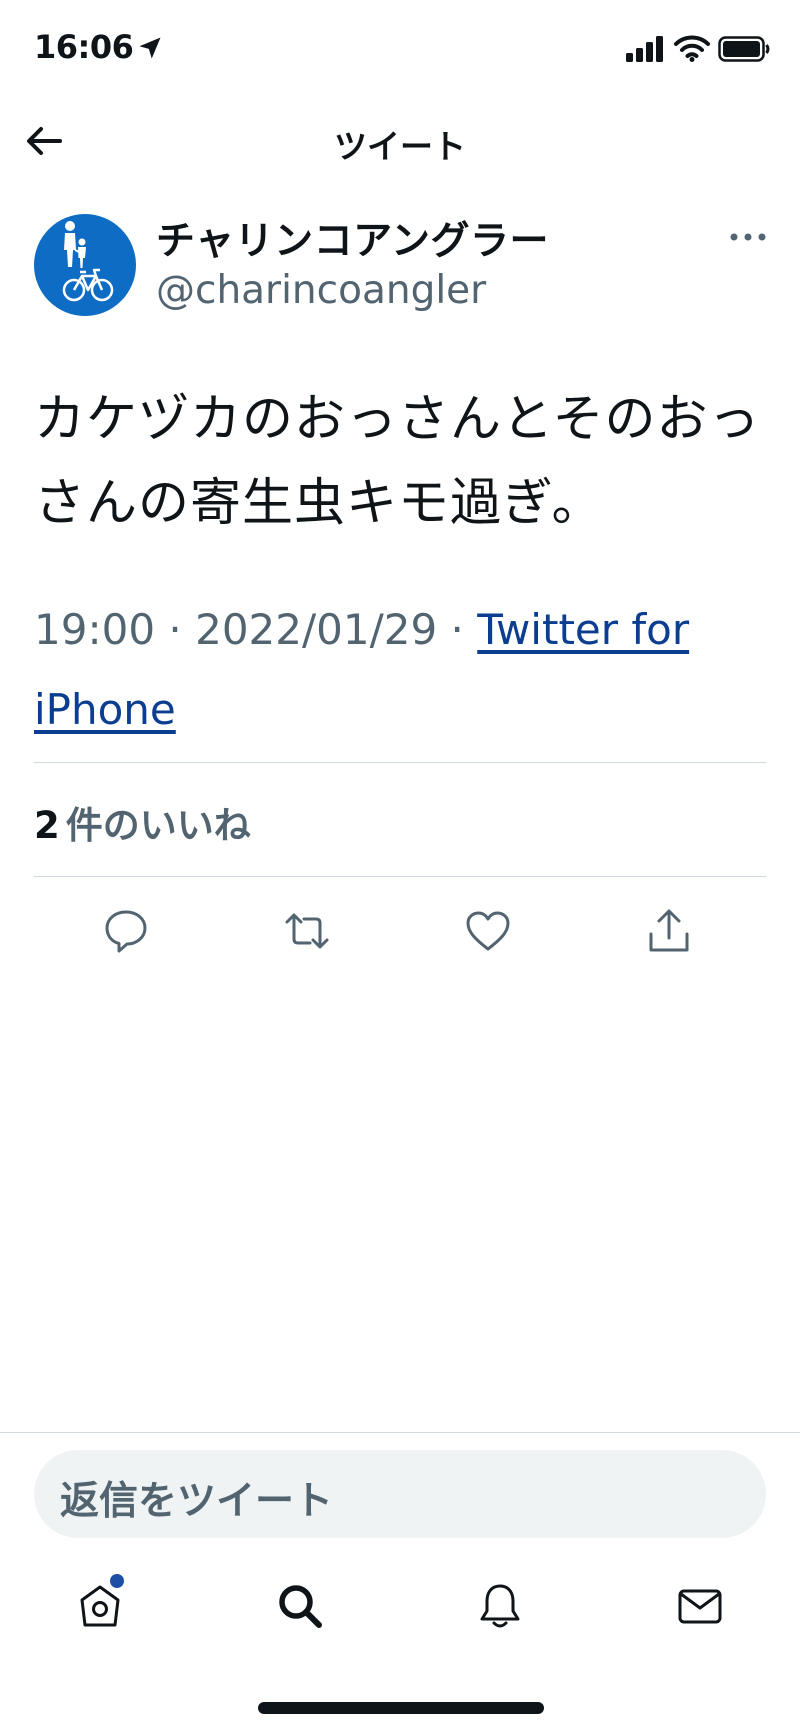 Image resolution: width=800 pixels, height=1732 pixels. I want to click on wifi-icon, so click(692, 48).